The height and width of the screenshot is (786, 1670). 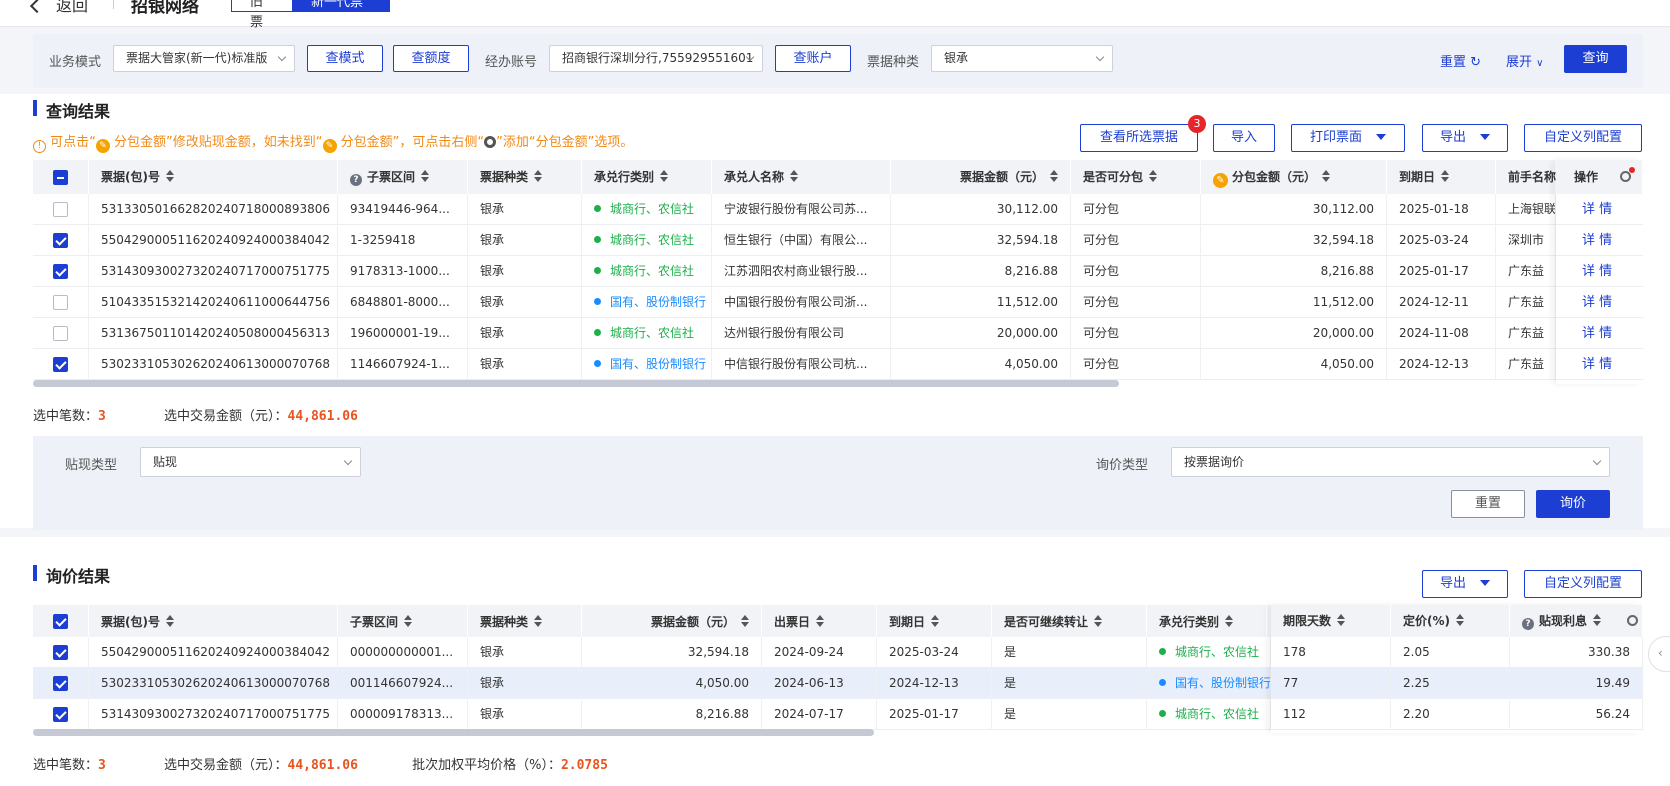 What do you see at coordinates (813, 58) in the screenshot?
I see `check-account-button: 查账户` at bounding box center [813, 58].